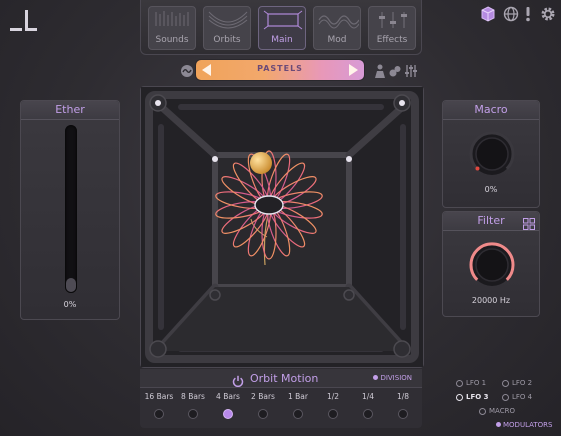 Image resolution: width=561 pixels, height=436 pixels. I want to click on macro-panel: Macro 0%, so click(491, 154).